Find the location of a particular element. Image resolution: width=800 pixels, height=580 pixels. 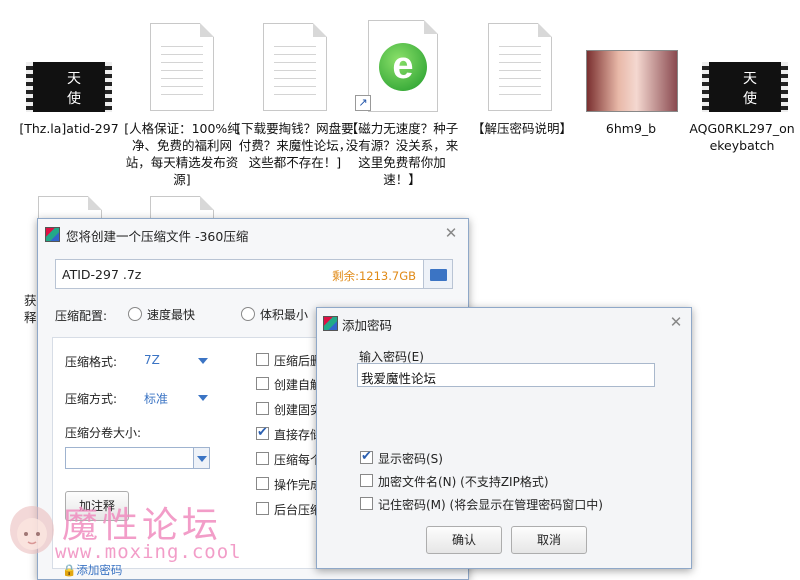

option-label: 压缩后删 is located at coordinates (298, 360).